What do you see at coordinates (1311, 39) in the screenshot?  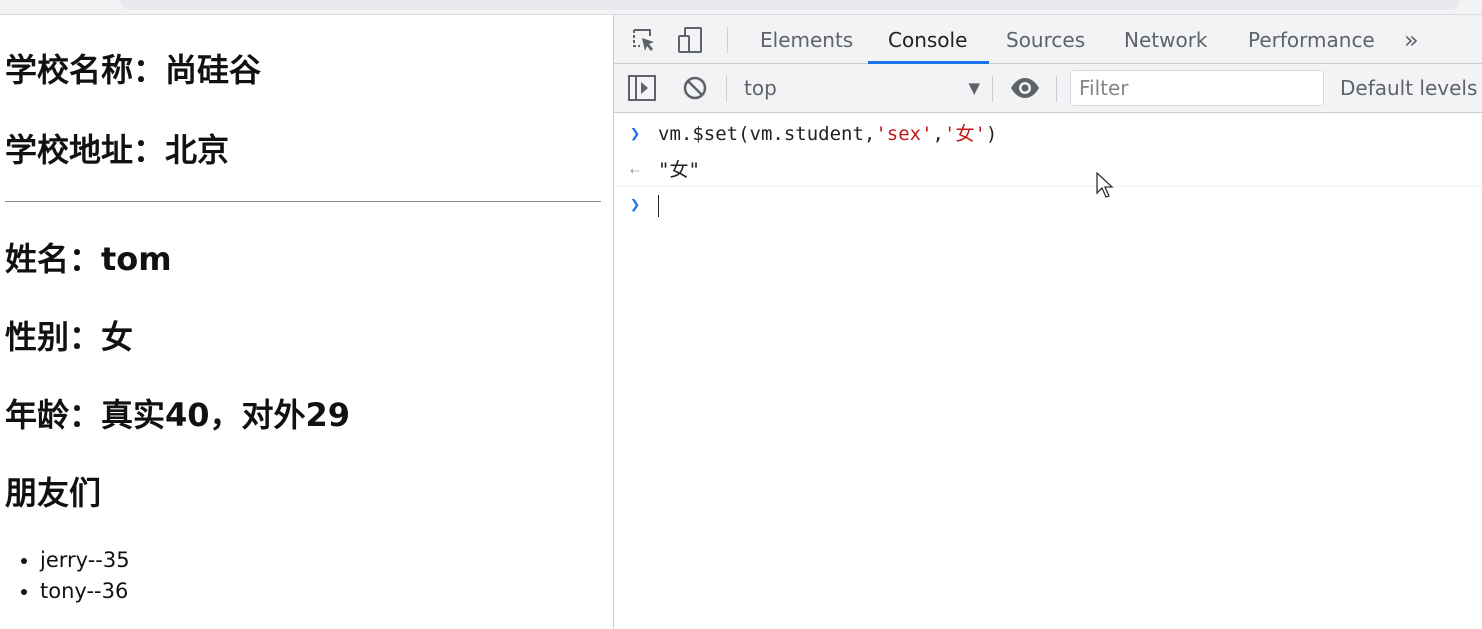 I see `tab-performance: Performance` at bounding box center [1311, 39].